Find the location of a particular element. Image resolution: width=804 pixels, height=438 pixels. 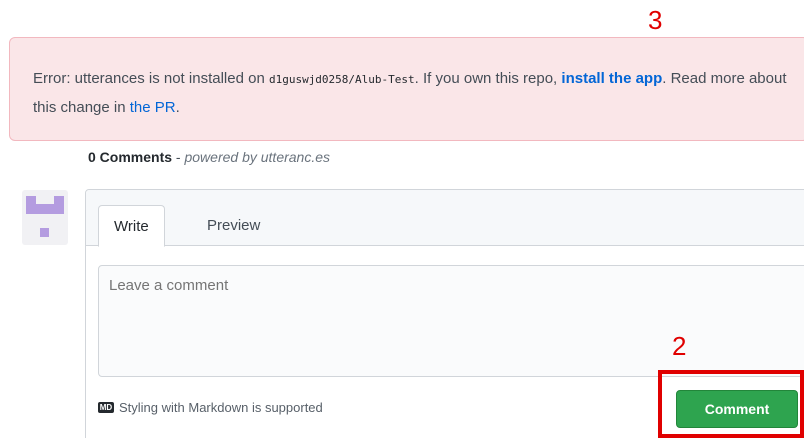

avatar is located at coordinates (45, 217).